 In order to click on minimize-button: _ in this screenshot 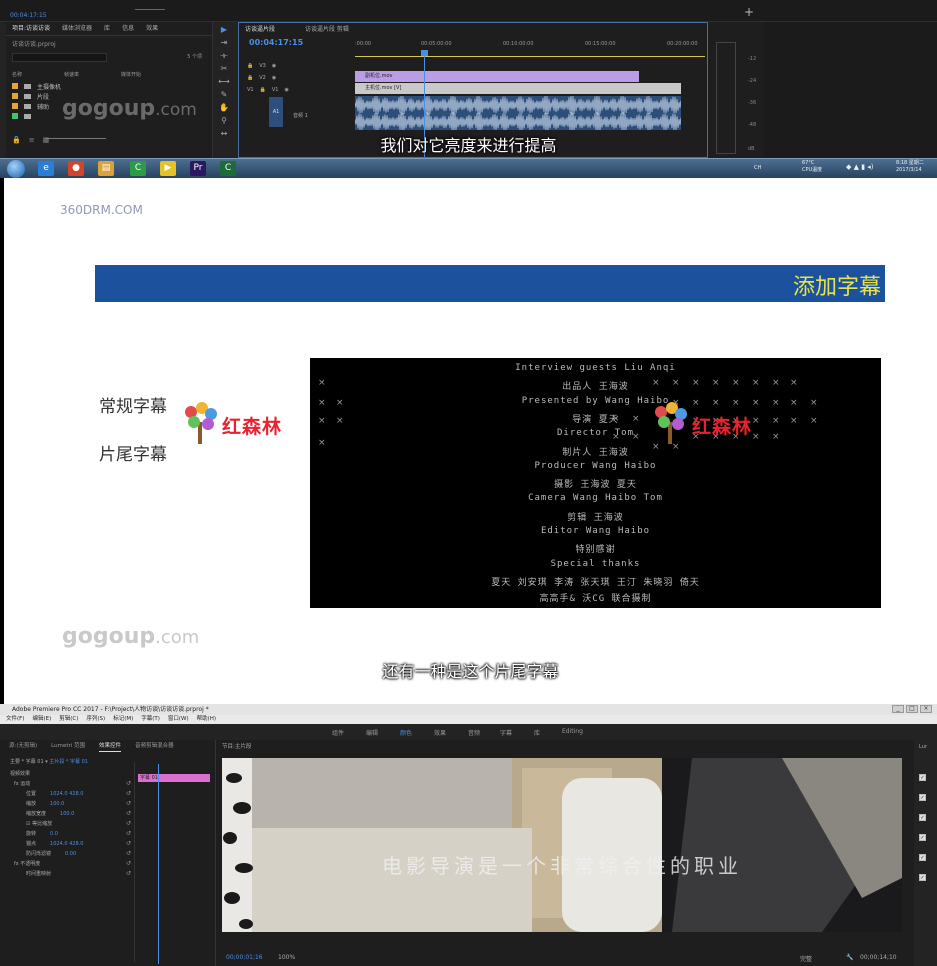, I will do `click(898, 709)`.